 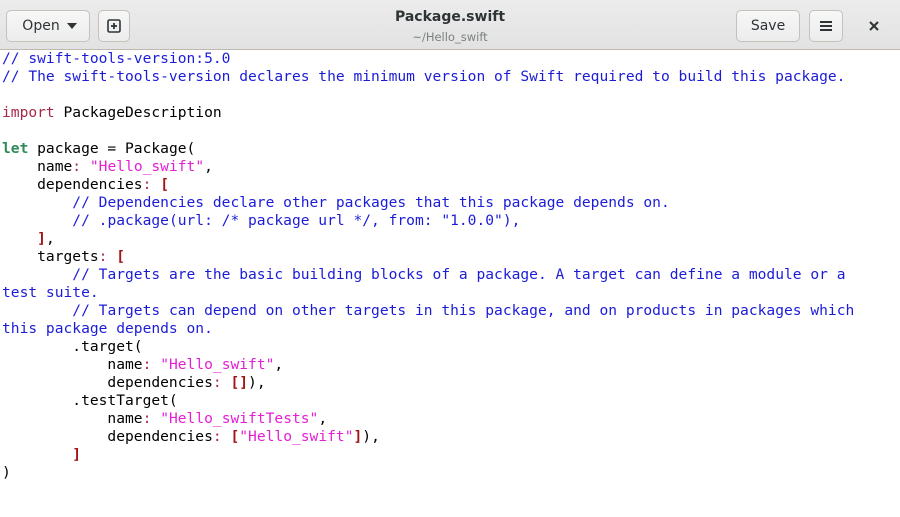 What do you see at coordinates (50, 256) in the screenshot?
I see `code-text: targets` at bounding box center [50, 256].